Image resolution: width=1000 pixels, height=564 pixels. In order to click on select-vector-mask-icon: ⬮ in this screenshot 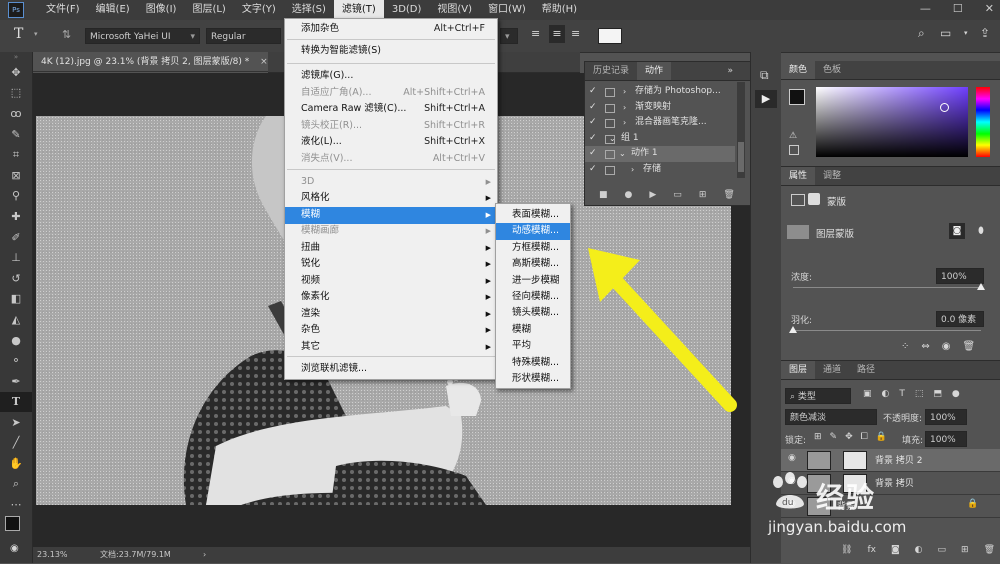, I will do `click(981, 231)`.